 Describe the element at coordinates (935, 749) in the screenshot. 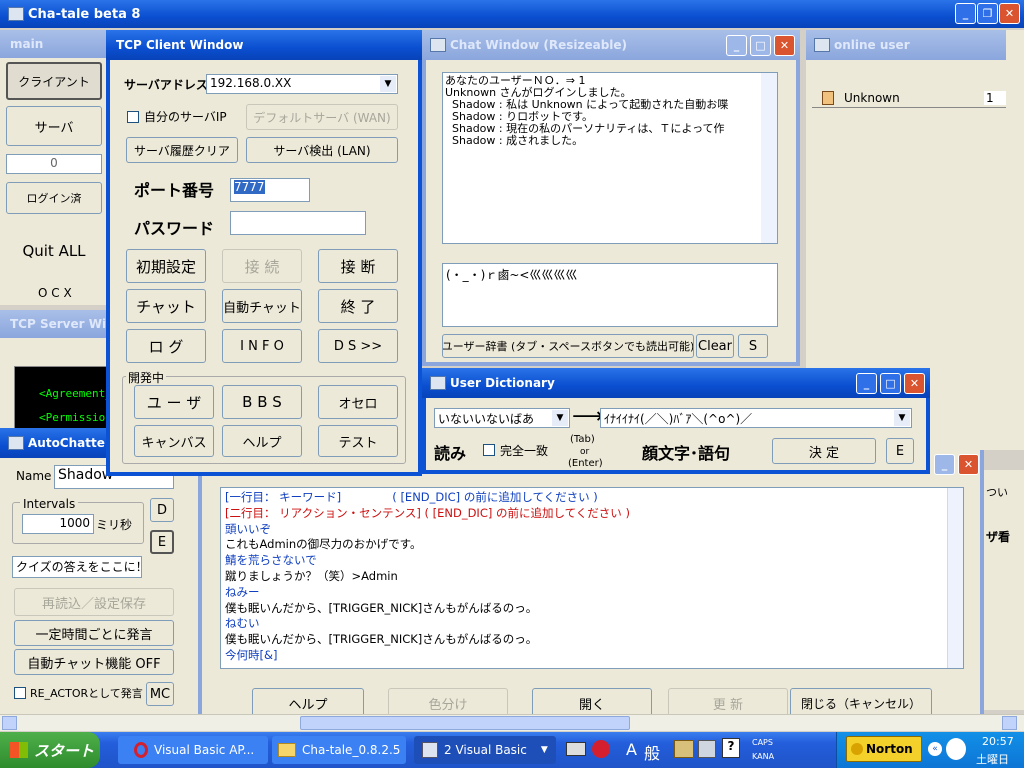

I see `tray-expand-icon: «` at that location.